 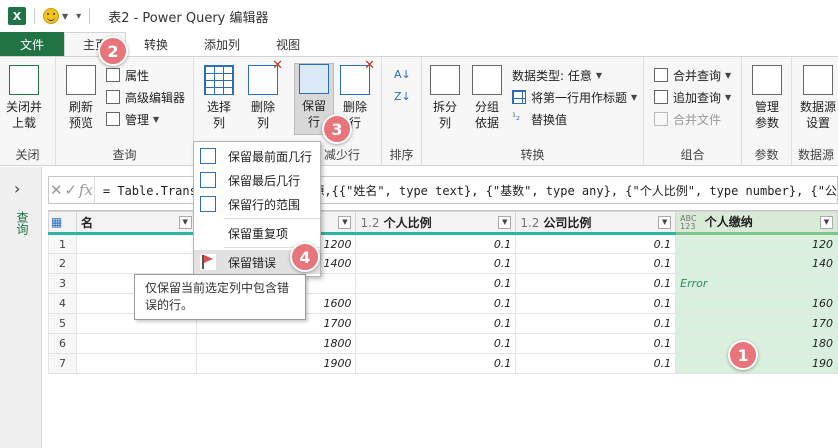 I want to click on row-number: 1, so click(x=62, y=243).